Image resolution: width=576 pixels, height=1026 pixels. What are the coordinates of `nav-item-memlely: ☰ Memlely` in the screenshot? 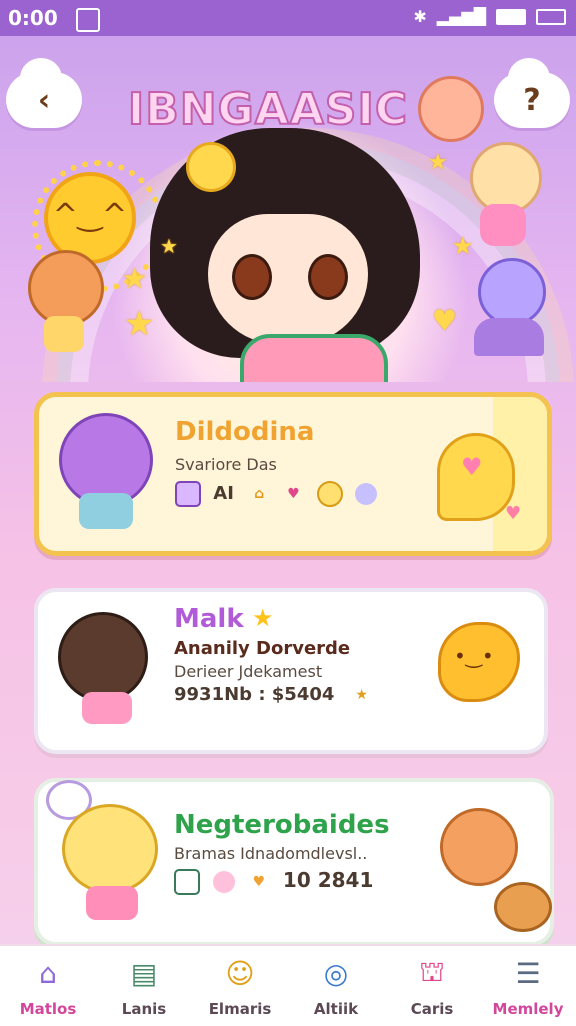 It's located at (528, 986).